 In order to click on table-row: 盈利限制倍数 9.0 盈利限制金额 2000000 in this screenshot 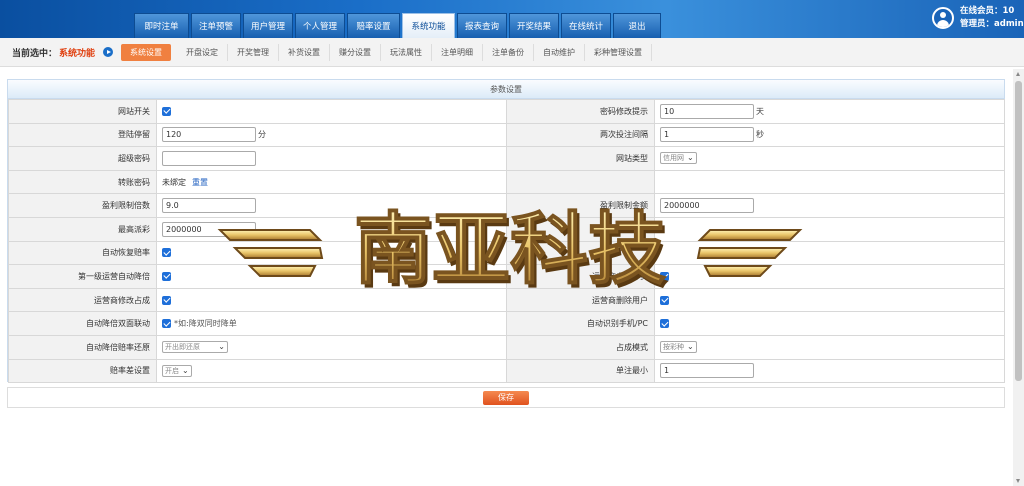, I will do `click(506, 205)`.